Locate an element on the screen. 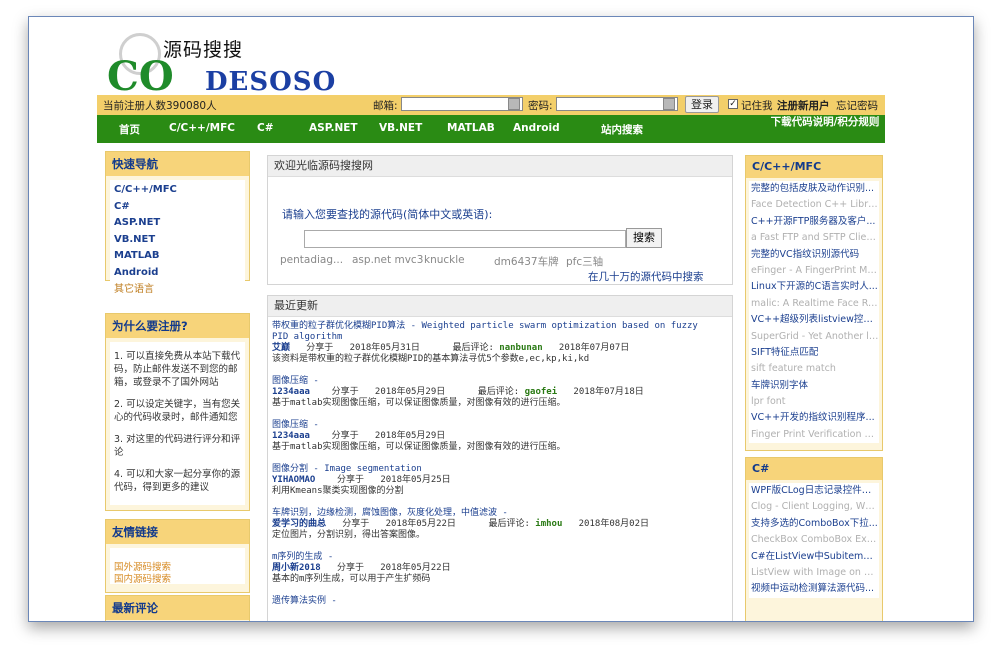 This screenshot has height=663, width=1000. code-link: 车牌识别字体 is located at coordinates (814, 386).